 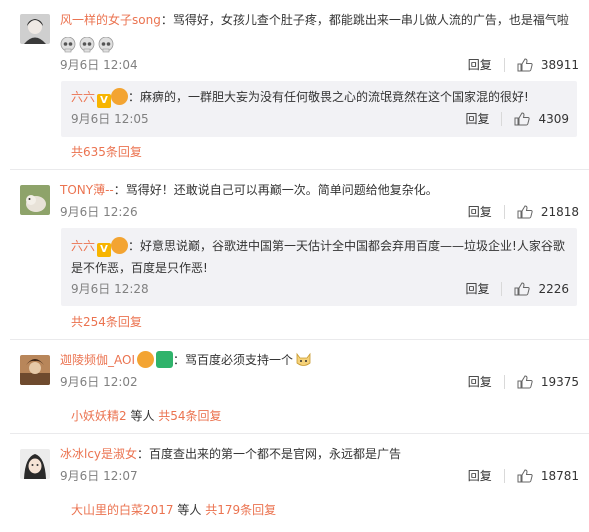 What do you see at coordinates (110, 119) in the screenshot?
I see `timestamp: 9月6日 12:05` at bounding box center [110, 119].